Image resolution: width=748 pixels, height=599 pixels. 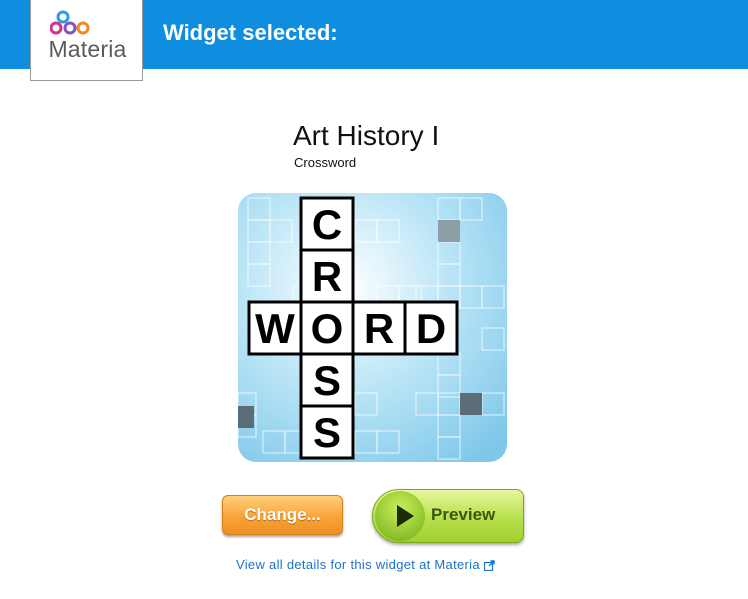 I want to click on crossword-cell-vertical-2: O, so click(x=327, y=328).